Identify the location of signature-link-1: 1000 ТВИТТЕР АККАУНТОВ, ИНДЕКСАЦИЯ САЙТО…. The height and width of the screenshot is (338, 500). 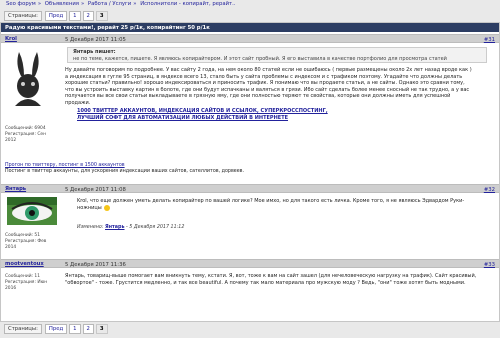
(202, 111).